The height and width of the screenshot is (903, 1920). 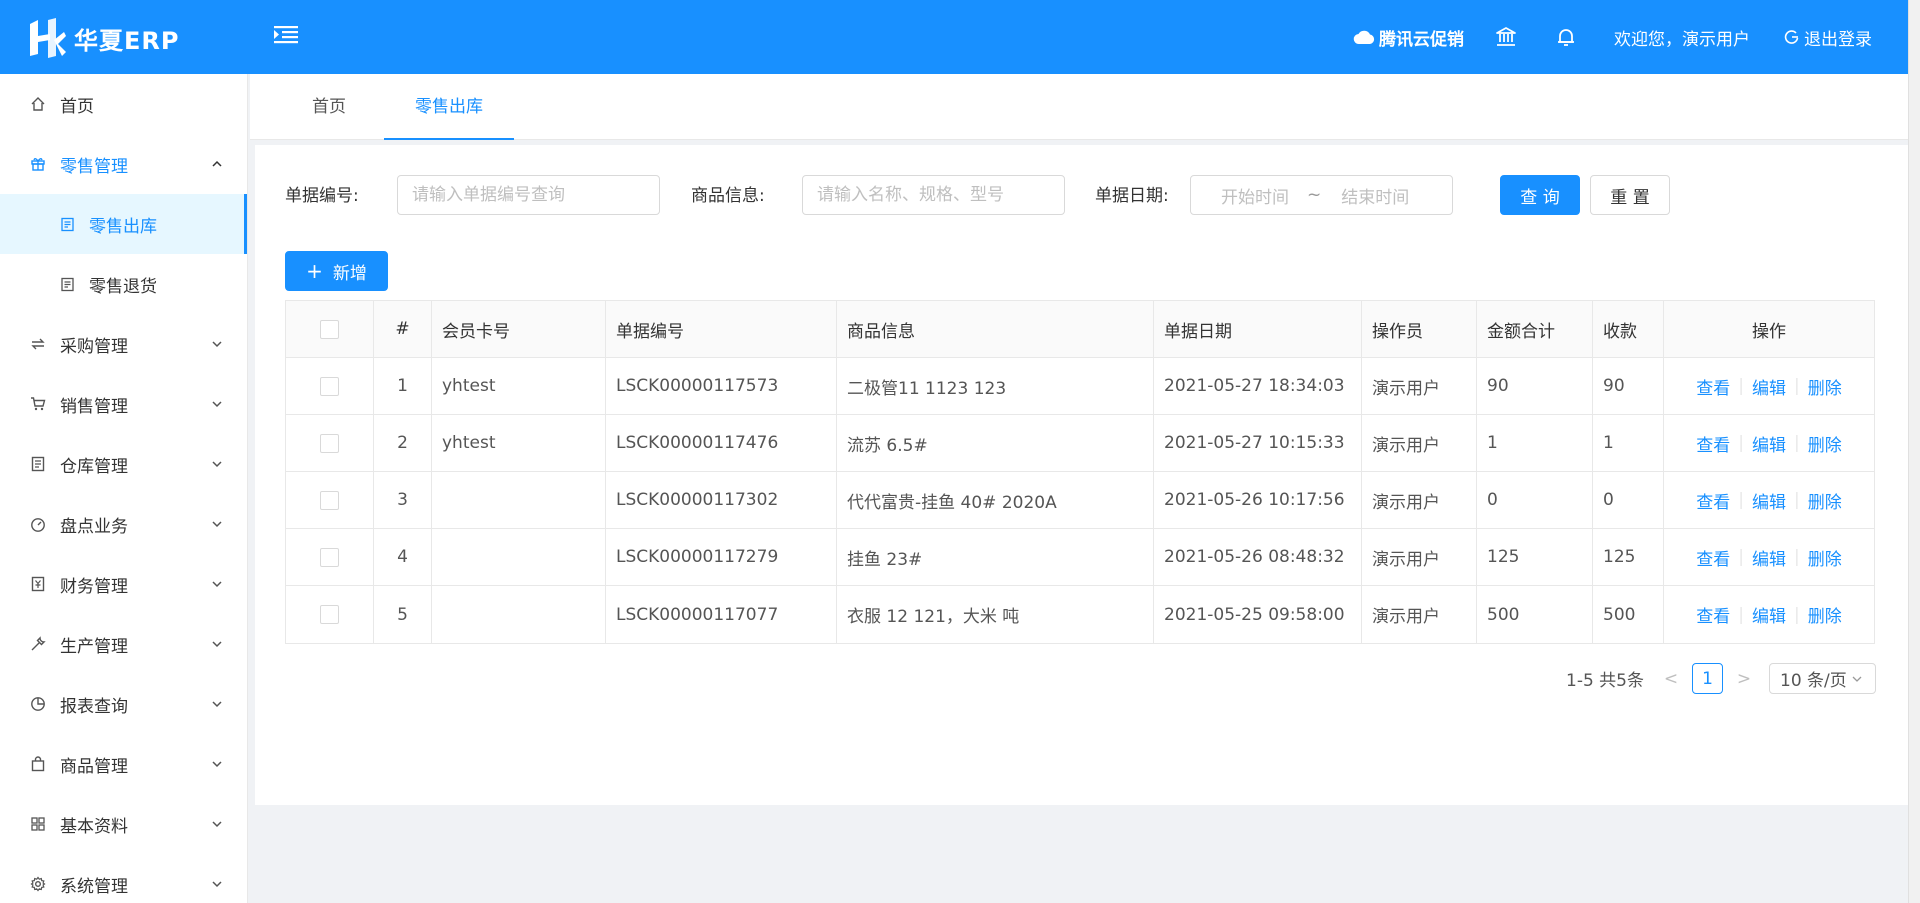 I want to click on bill-number-input, so click(x=528, y=195).